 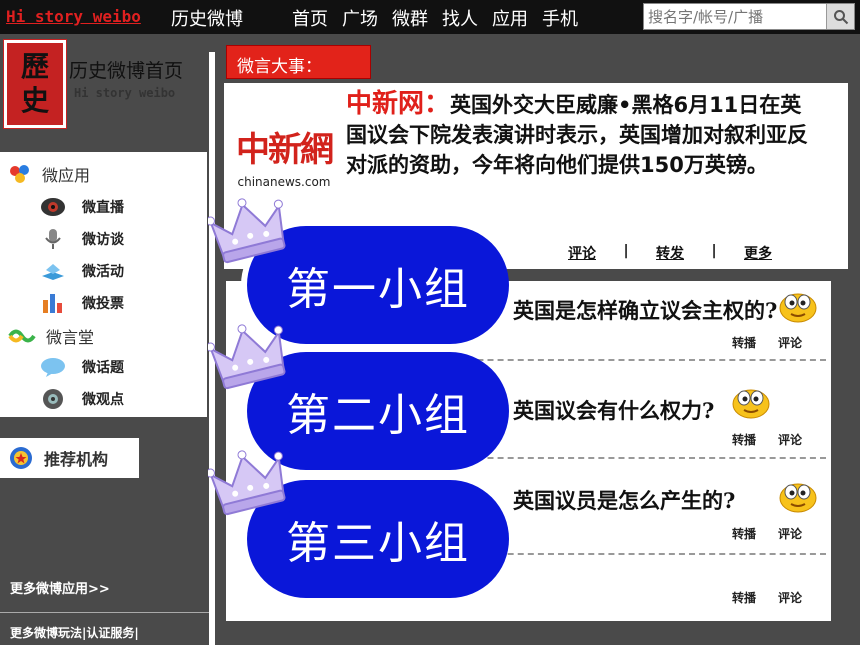 I want to click on sidebar-item-interview: 微访谈, so click(x=82, y=239).